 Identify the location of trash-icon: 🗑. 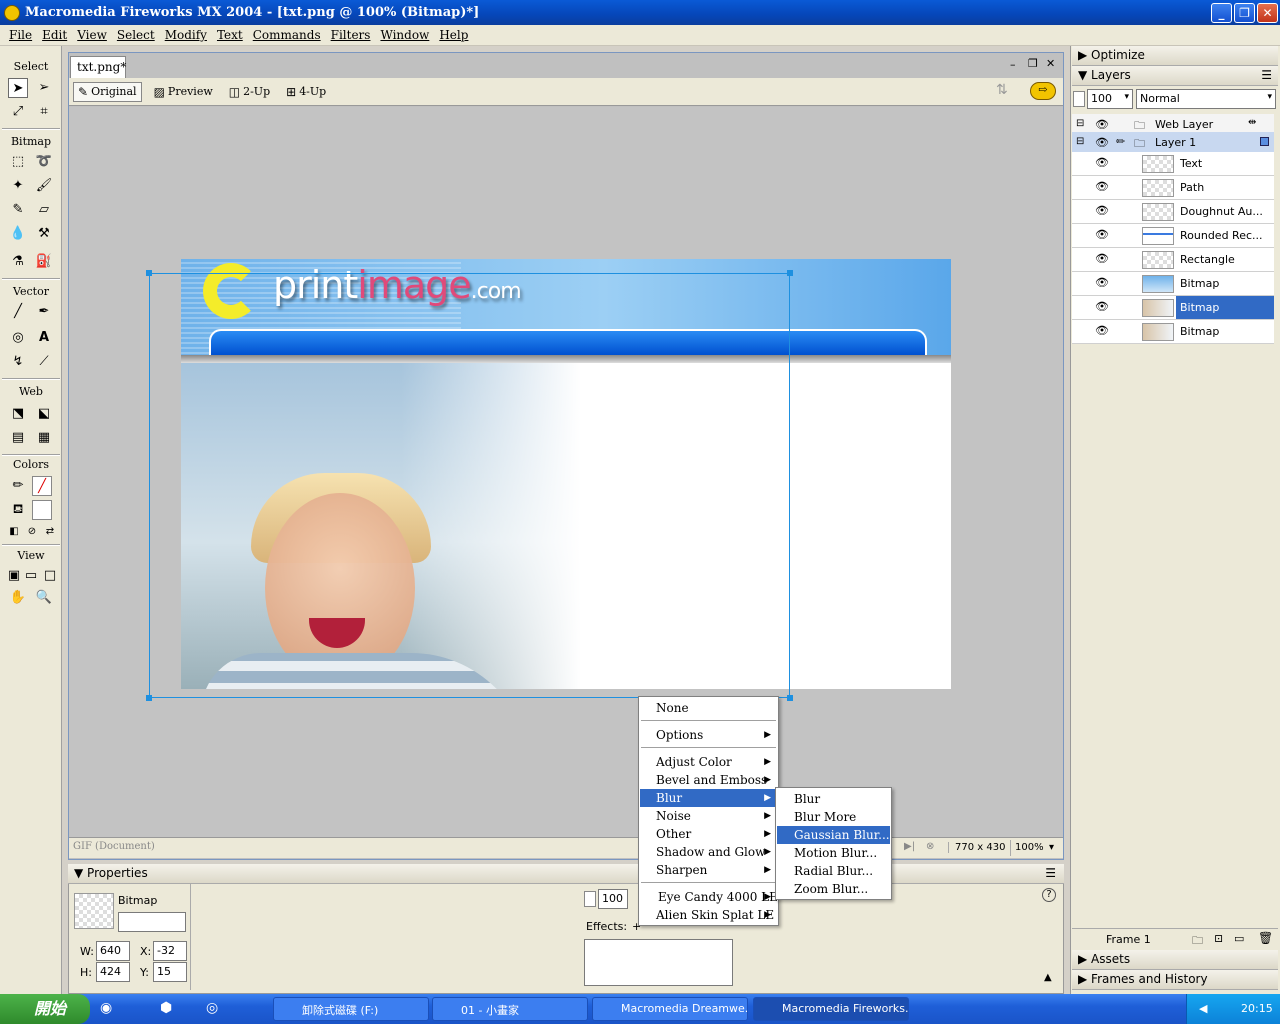
(1265, 938).